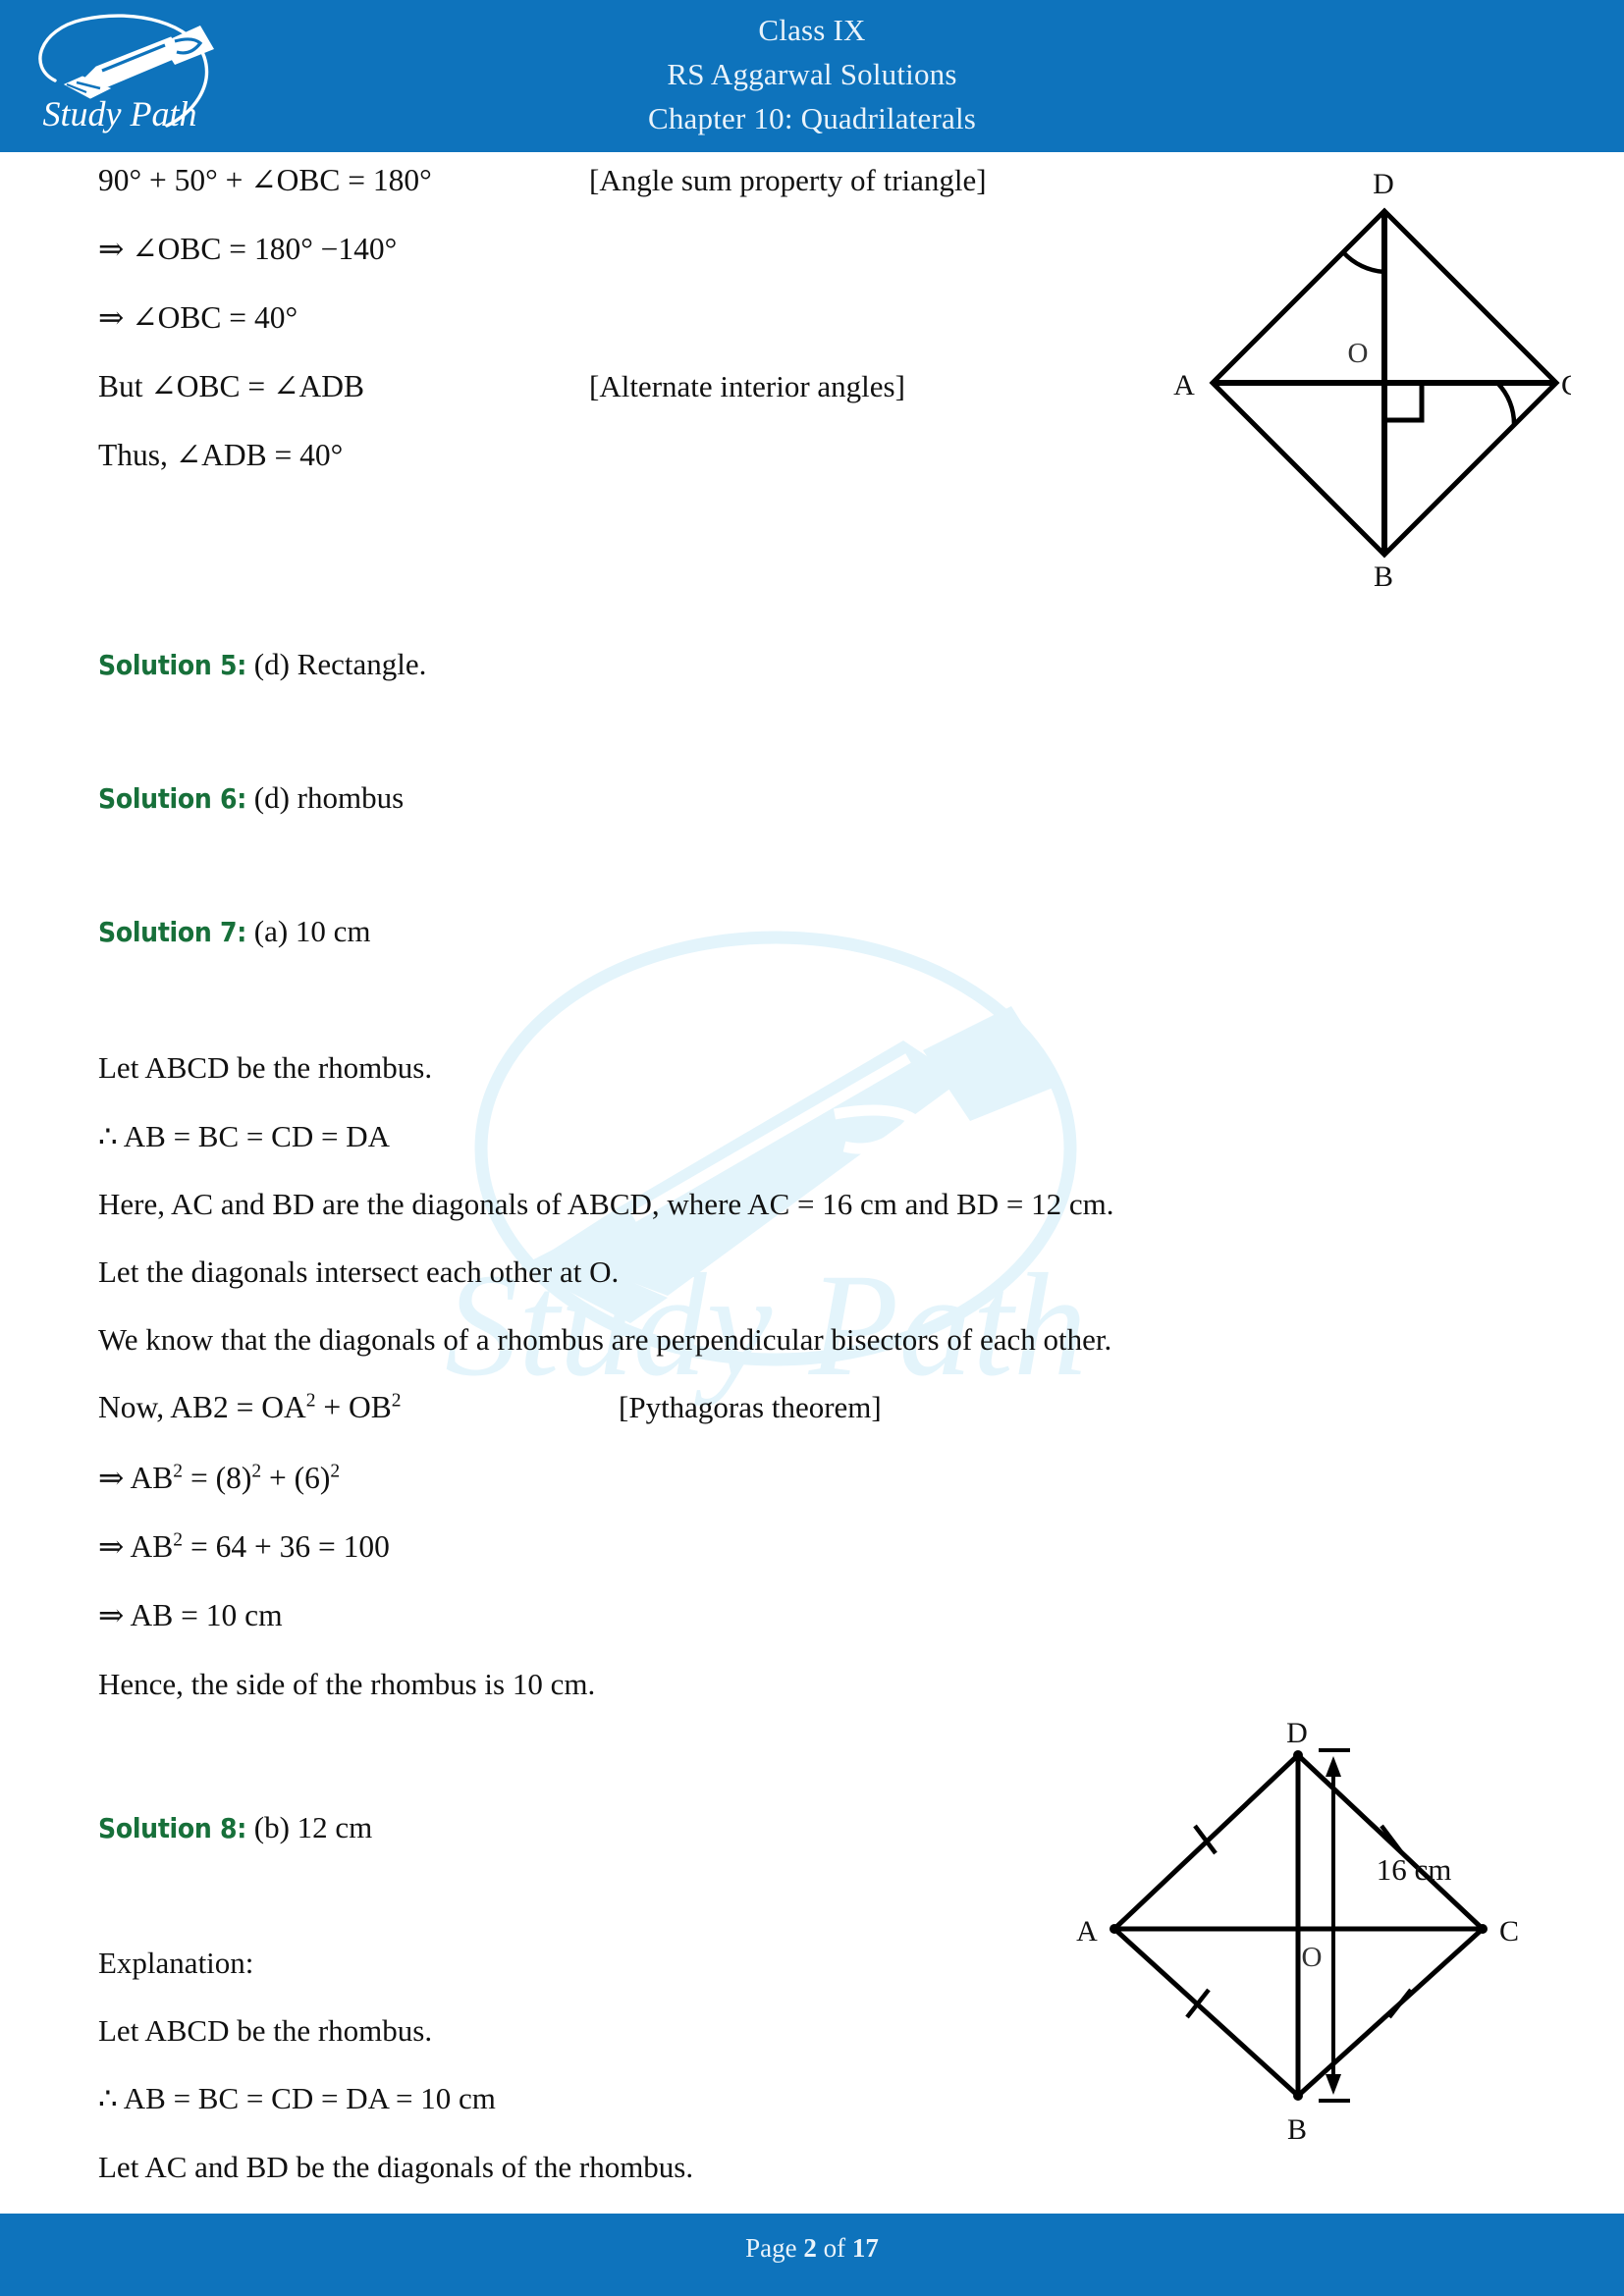 Image resolution: width=1624 pixels, height=2296 pixels. What do you see at coordinates (172, 1828) in the screenshot?
I see `solution-8-label: Solution 8:` at bounding box center [172, 1828].